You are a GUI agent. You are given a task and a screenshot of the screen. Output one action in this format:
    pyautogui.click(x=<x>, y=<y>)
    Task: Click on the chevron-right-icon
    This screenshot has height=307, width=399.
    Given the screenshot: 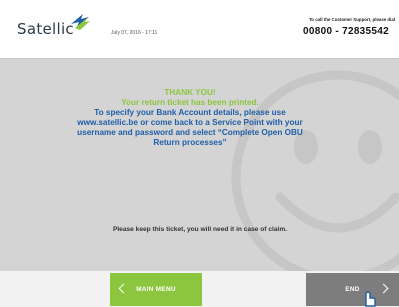 What is the action you would take?
    pyautogui.click(x=383, y=288)
    